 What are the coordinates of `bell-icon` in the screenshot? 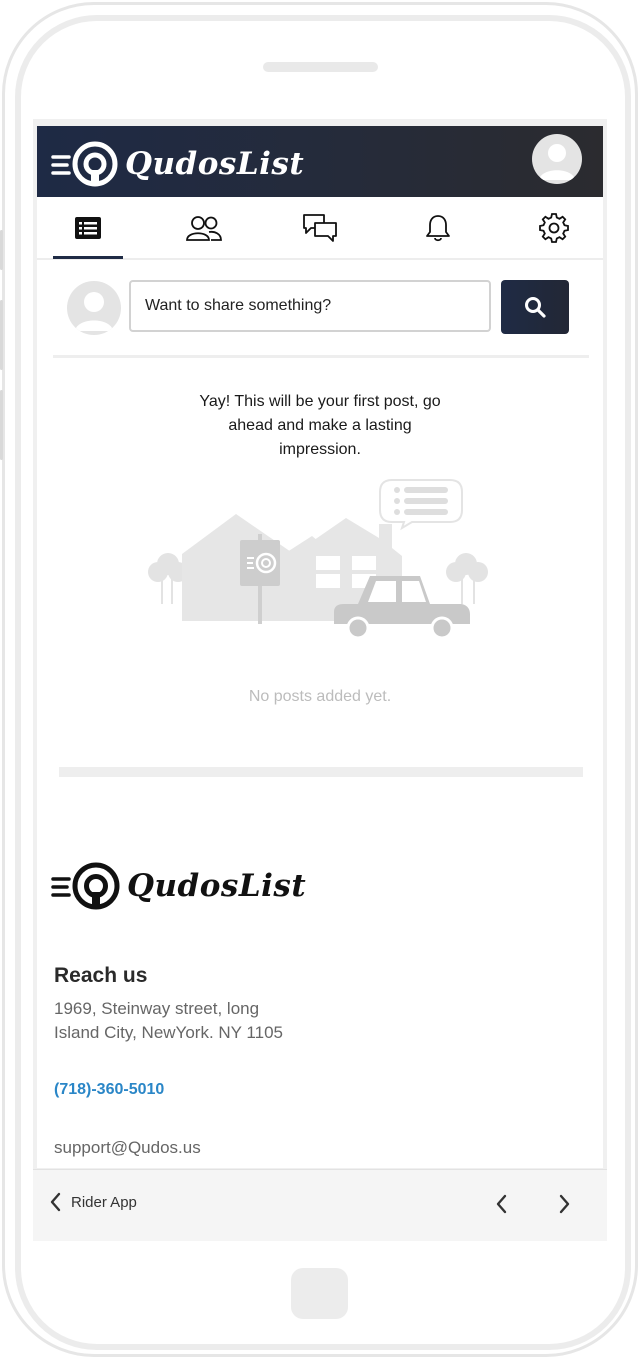 It's located at (438, 227).